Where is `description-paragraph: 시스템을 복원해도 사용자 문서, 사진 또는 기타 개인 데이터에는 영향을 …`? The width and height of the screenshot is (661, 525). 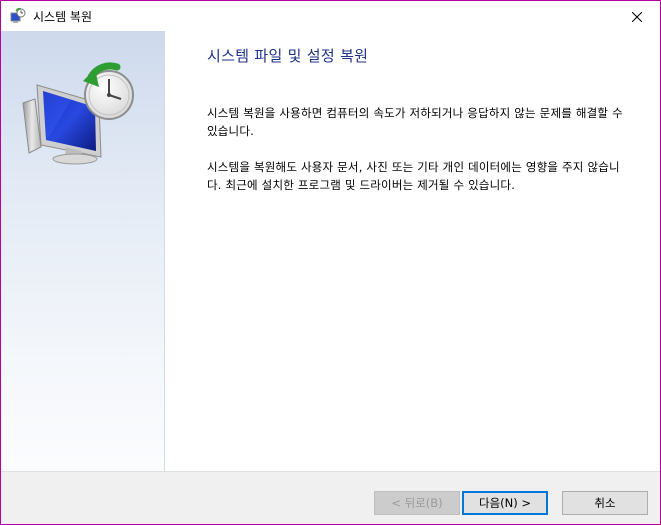
description-paragraph: 시스템을 복원해도 사용자 문서, 사진 또는 기타 개인 데이터에는 영향을 … is located at coordinates (413, 176).